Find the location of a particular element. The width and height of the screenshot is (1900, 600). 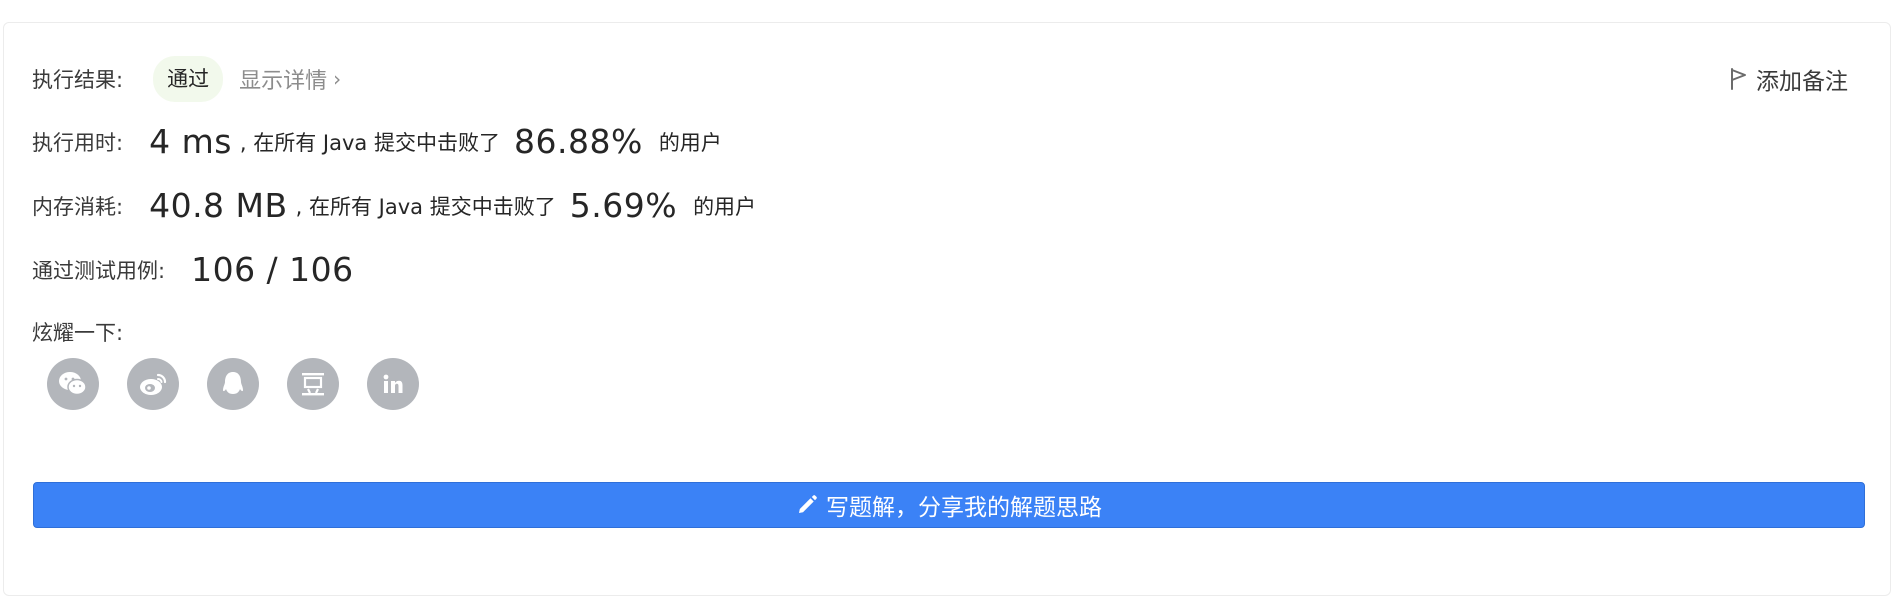

testcases-value: 106 / 106 is located at coordinates (272, 269).